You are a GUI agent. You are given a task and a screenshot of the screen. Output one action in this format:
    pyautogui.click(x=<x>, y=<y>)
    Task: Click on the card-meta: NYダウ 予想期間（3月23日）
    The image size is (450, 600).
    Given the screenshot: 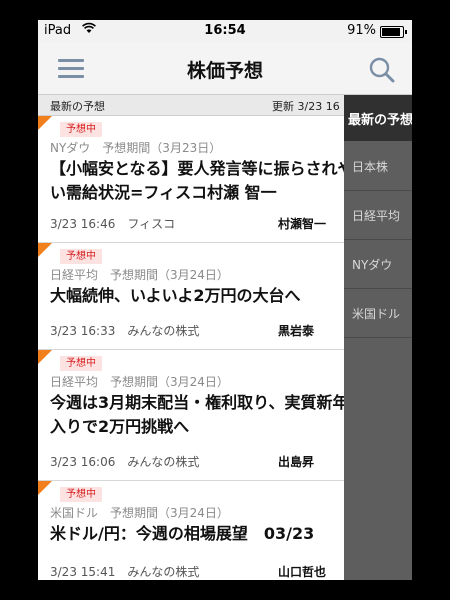 What is the action you would take?
    pyautogui.click(x=136, y=148)
    